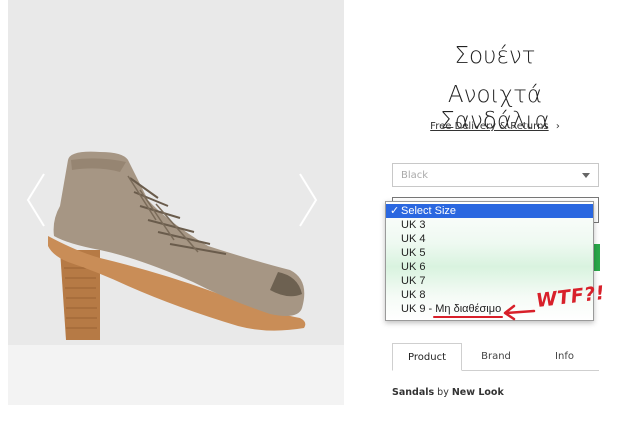 The image size is (625, 423). Describe the element at coordinates (495, 56) in the screenshot. I see `product-title-line1: Σουέντ` at that location.